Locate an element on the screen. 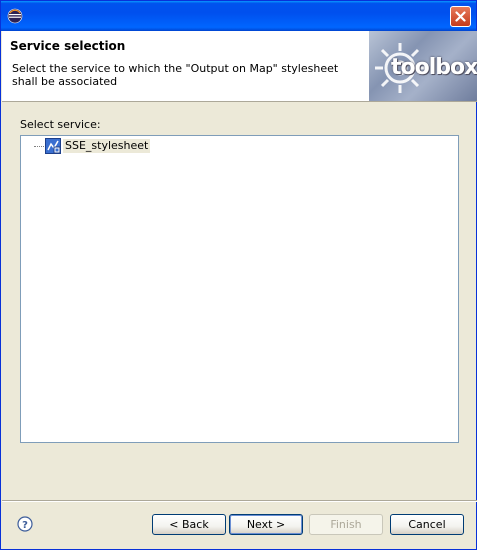 This screenshot has height=550, width=477. back-button: < Back is located at coordinates (189, 524).